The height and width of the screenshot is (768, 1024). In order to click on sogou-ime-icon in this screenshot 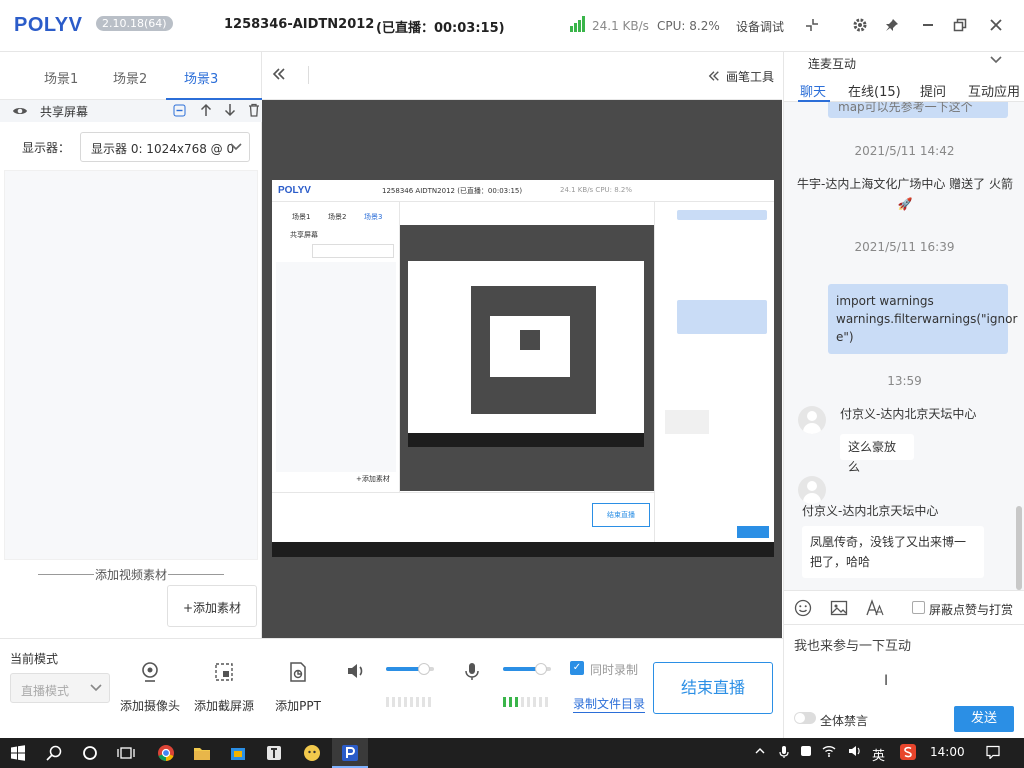, I will do `click(908, 753)`.